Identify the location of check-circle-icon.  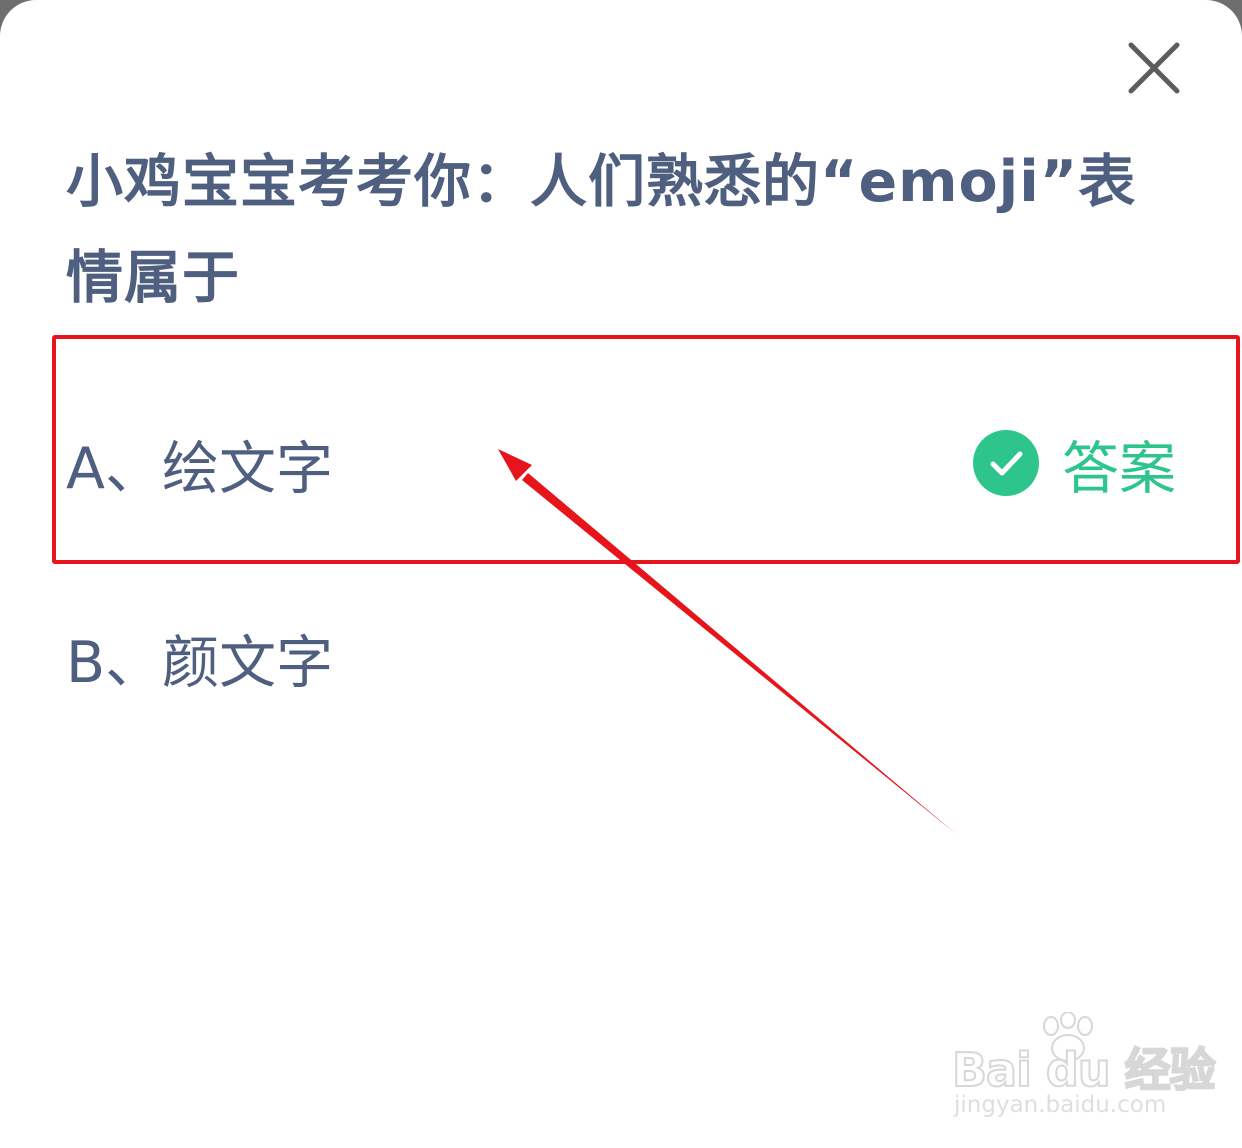
(1006, 463).